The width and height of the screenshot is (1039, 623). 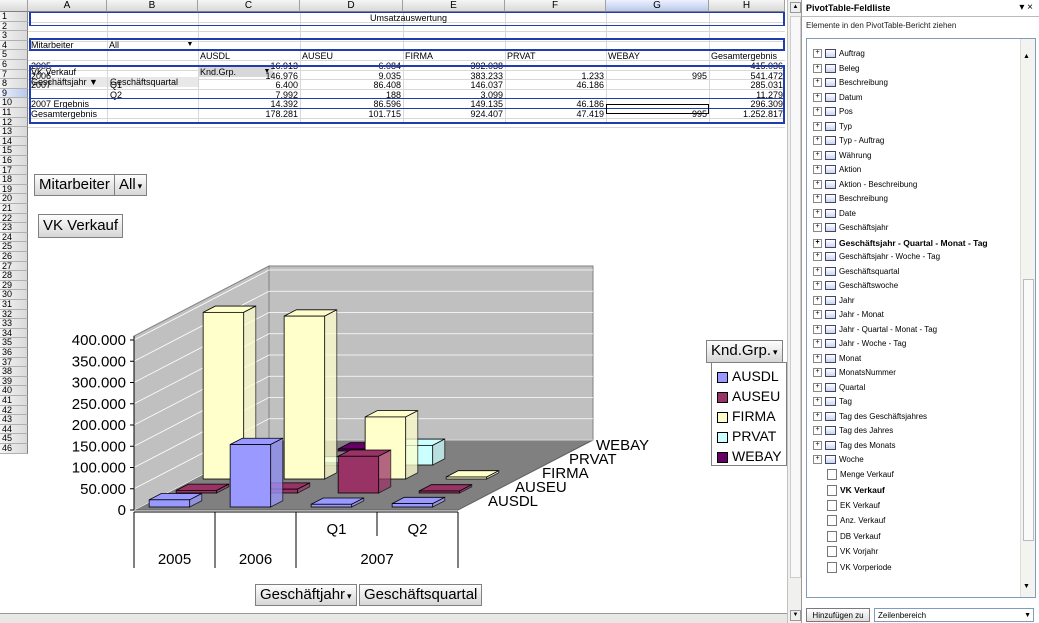 I want to click on measure-item: EK Verkauf, so click(x=853, y=506).